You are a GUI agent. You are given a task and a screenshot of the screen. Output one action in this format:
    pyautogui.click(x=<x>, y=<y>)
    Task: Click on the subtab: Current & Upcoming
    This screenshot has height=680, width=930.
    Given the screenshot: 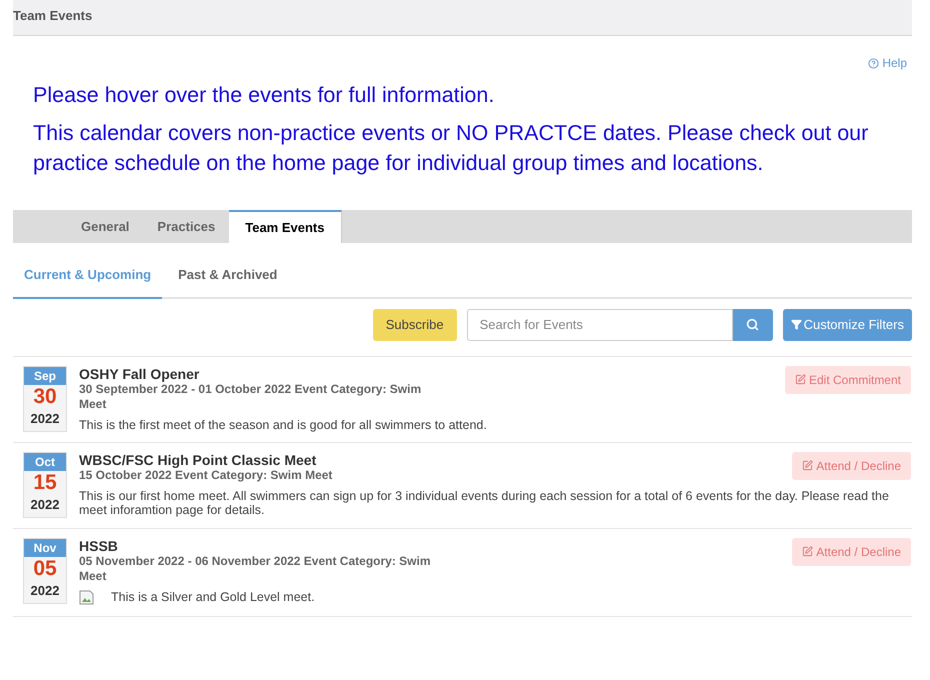 What is the action you would take?
    pyautogui.click(x=87, y=281)
    